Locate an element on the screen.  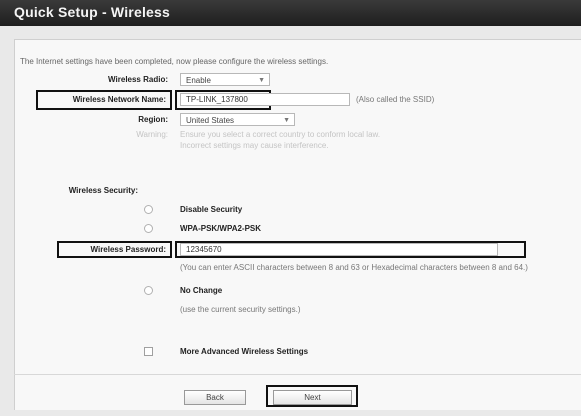
disable-security-option-label: Disable Security is located at coordinates (211, 209).